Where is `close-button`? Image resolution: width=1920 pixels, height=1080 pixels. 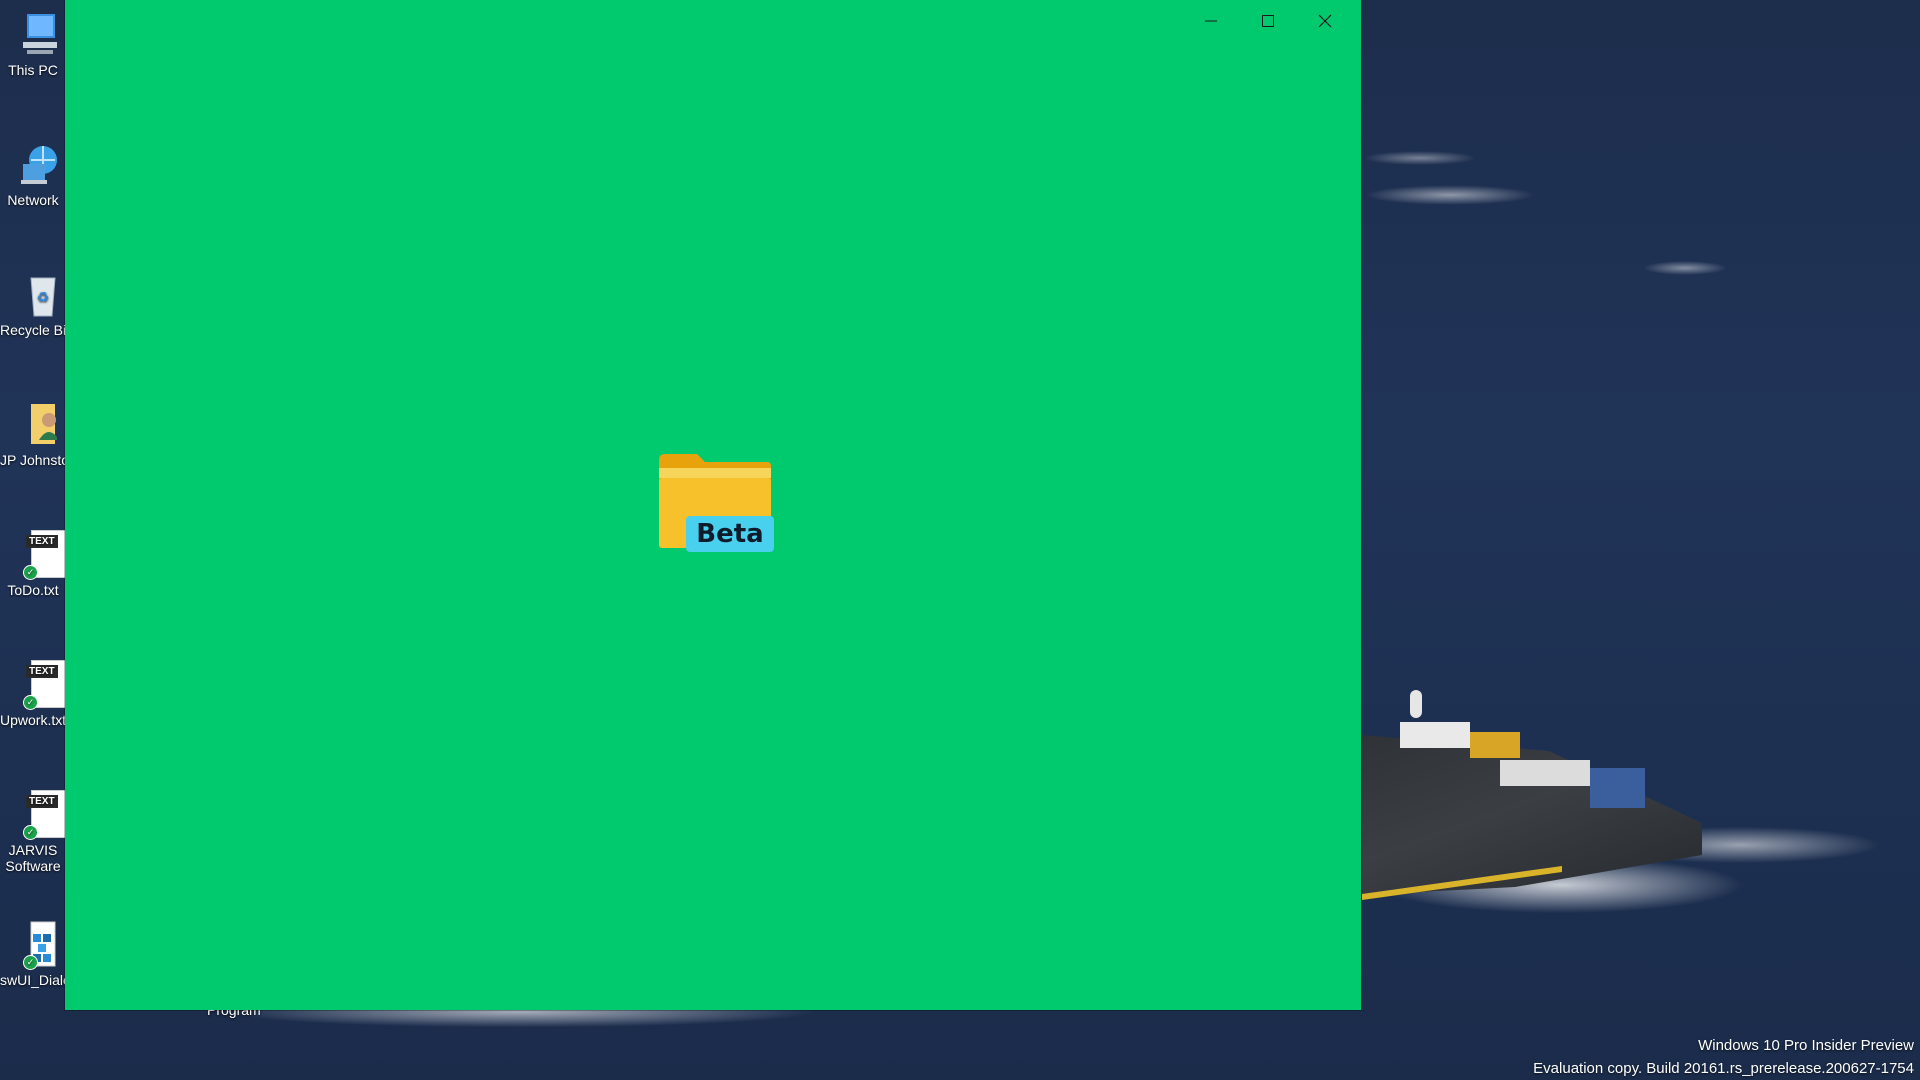
close-button is located at coordinates (1325, 21).